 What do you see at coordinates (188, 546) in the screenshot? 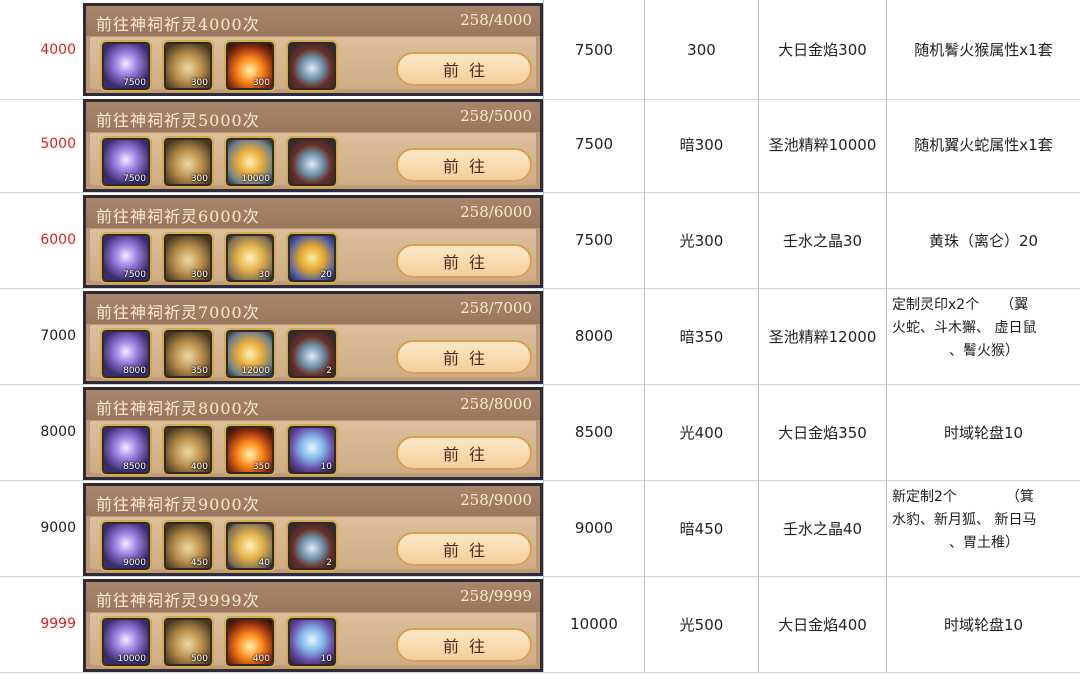
I see `bag-icon: 450` at bounding box center [188, 546].